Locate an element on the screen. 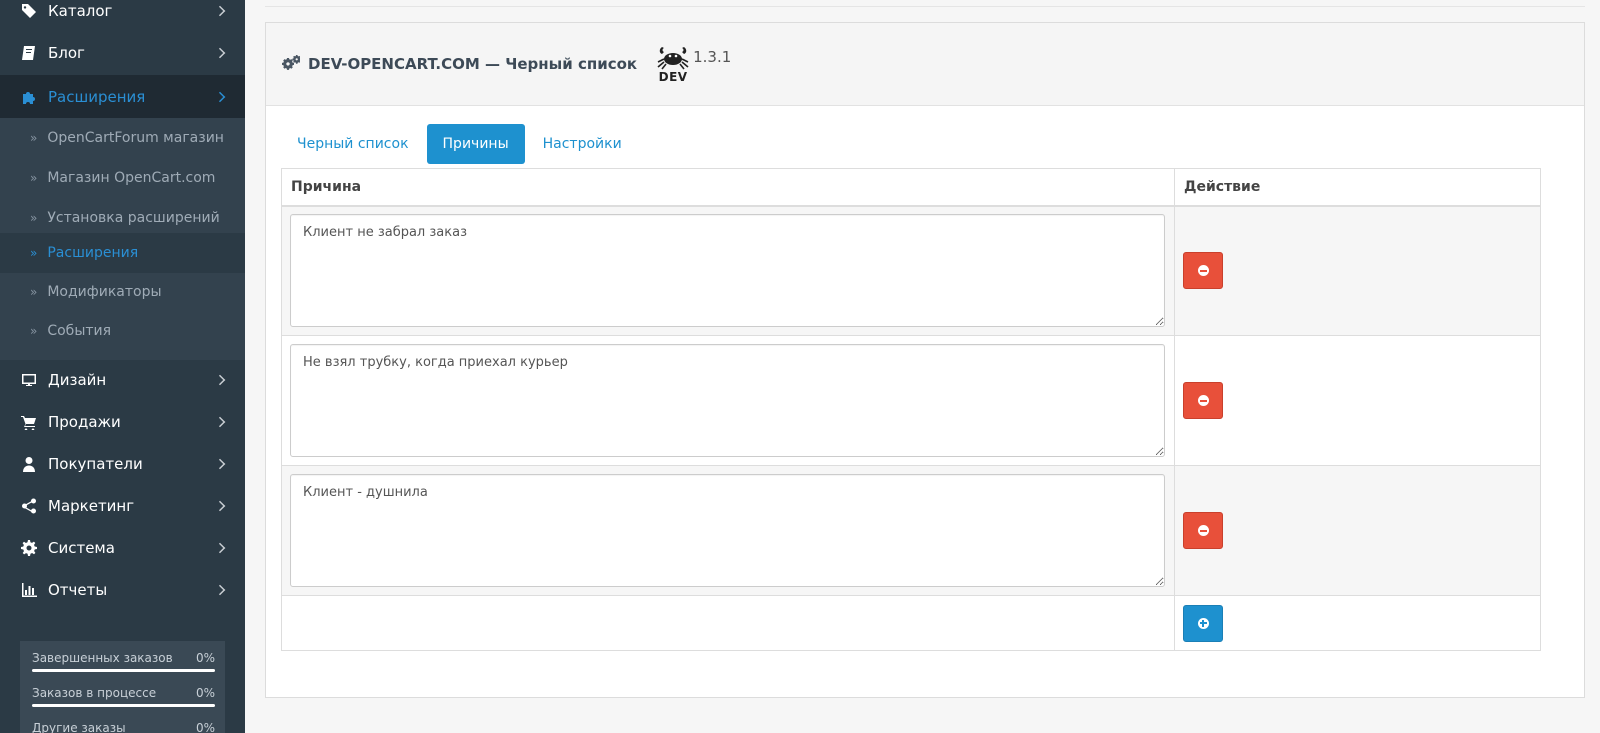 This screenshot has height=733, width=1600. submenu-item-opencartforum: » OpenCartForum магазин is located at coordinates (122, 138).